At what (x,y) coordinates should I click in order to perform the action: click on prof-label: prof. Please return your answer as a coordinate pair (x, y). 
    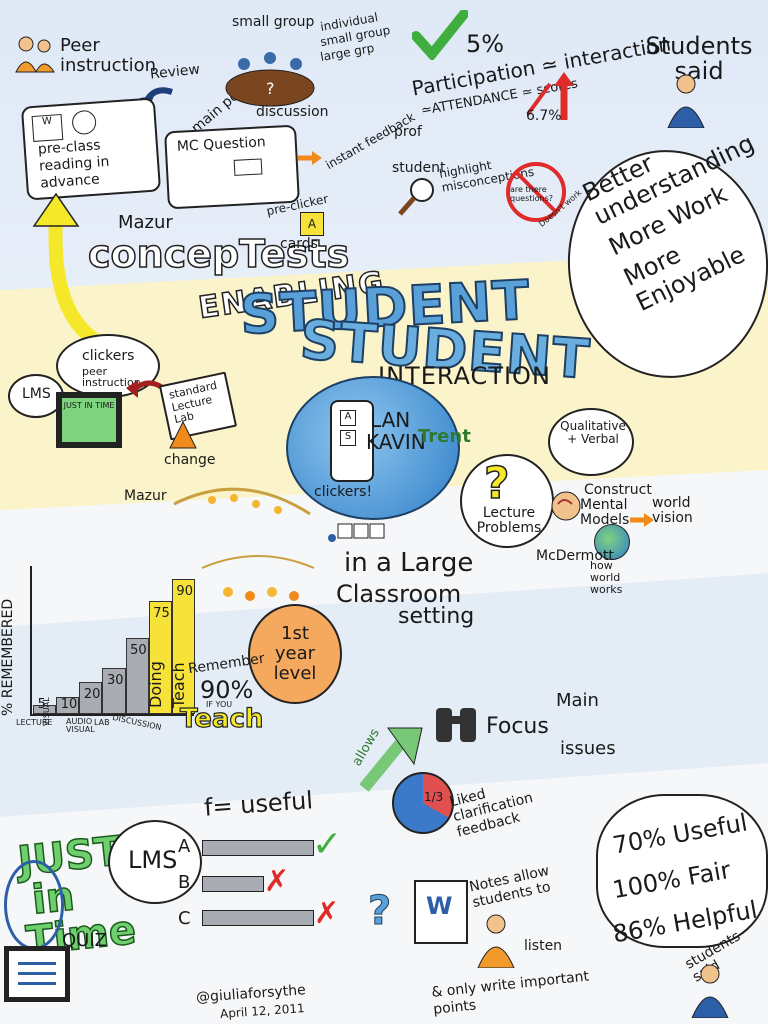
    Looking at the image, I should click on (408, 132).